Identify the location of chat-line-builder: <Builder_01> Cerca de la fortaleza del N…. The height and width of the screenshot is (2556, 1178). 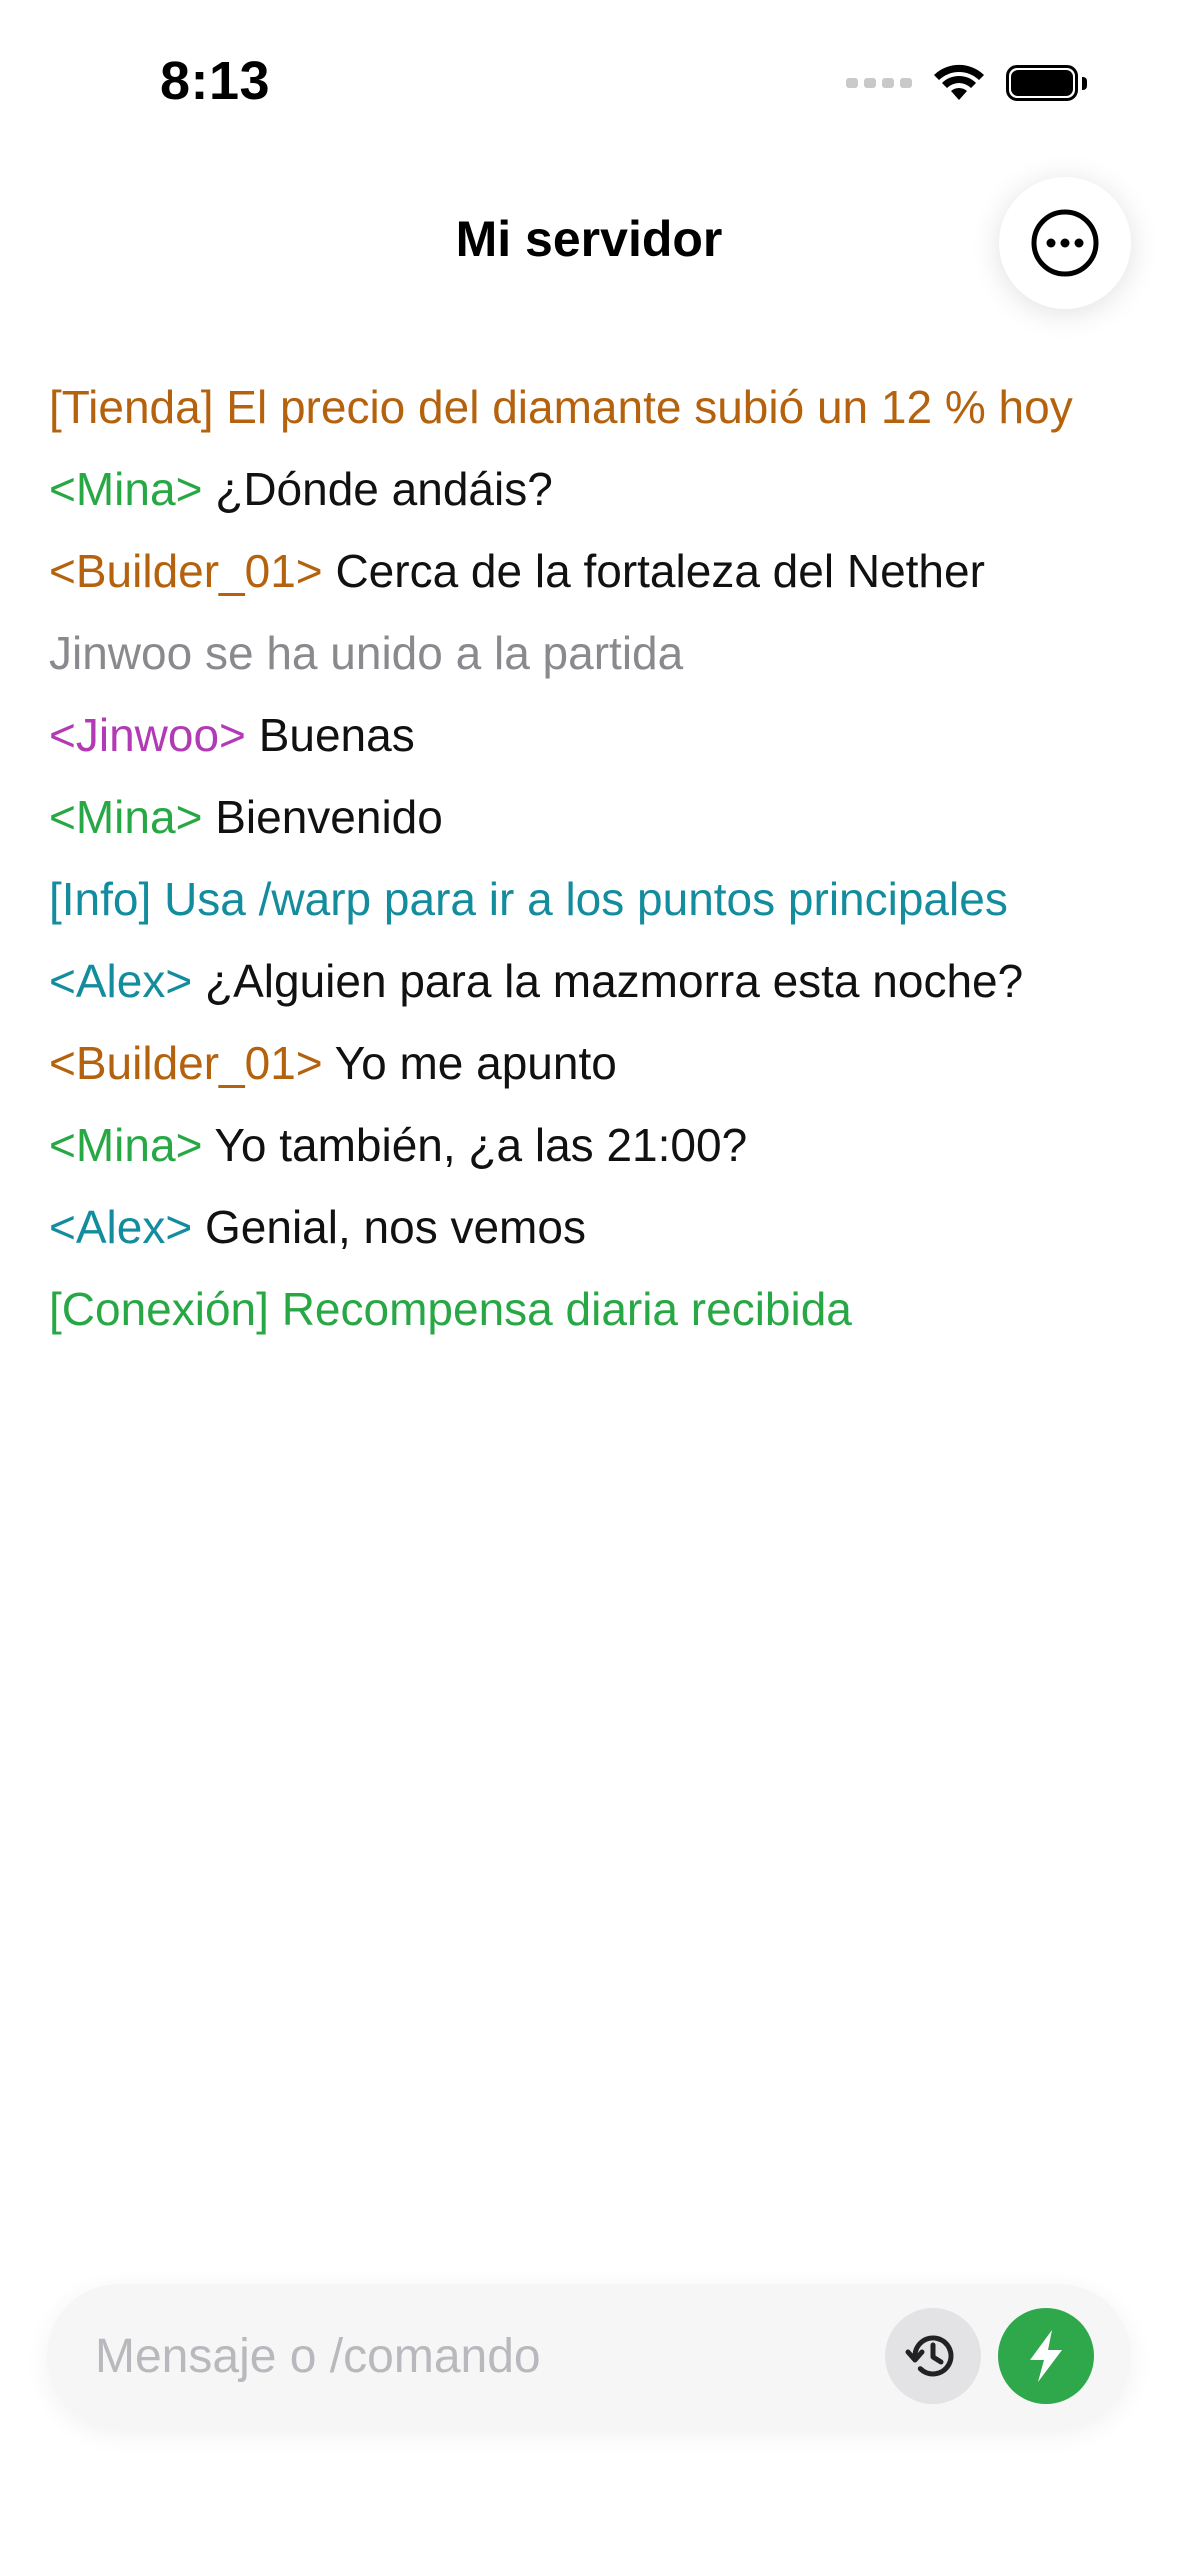
(599, 571).